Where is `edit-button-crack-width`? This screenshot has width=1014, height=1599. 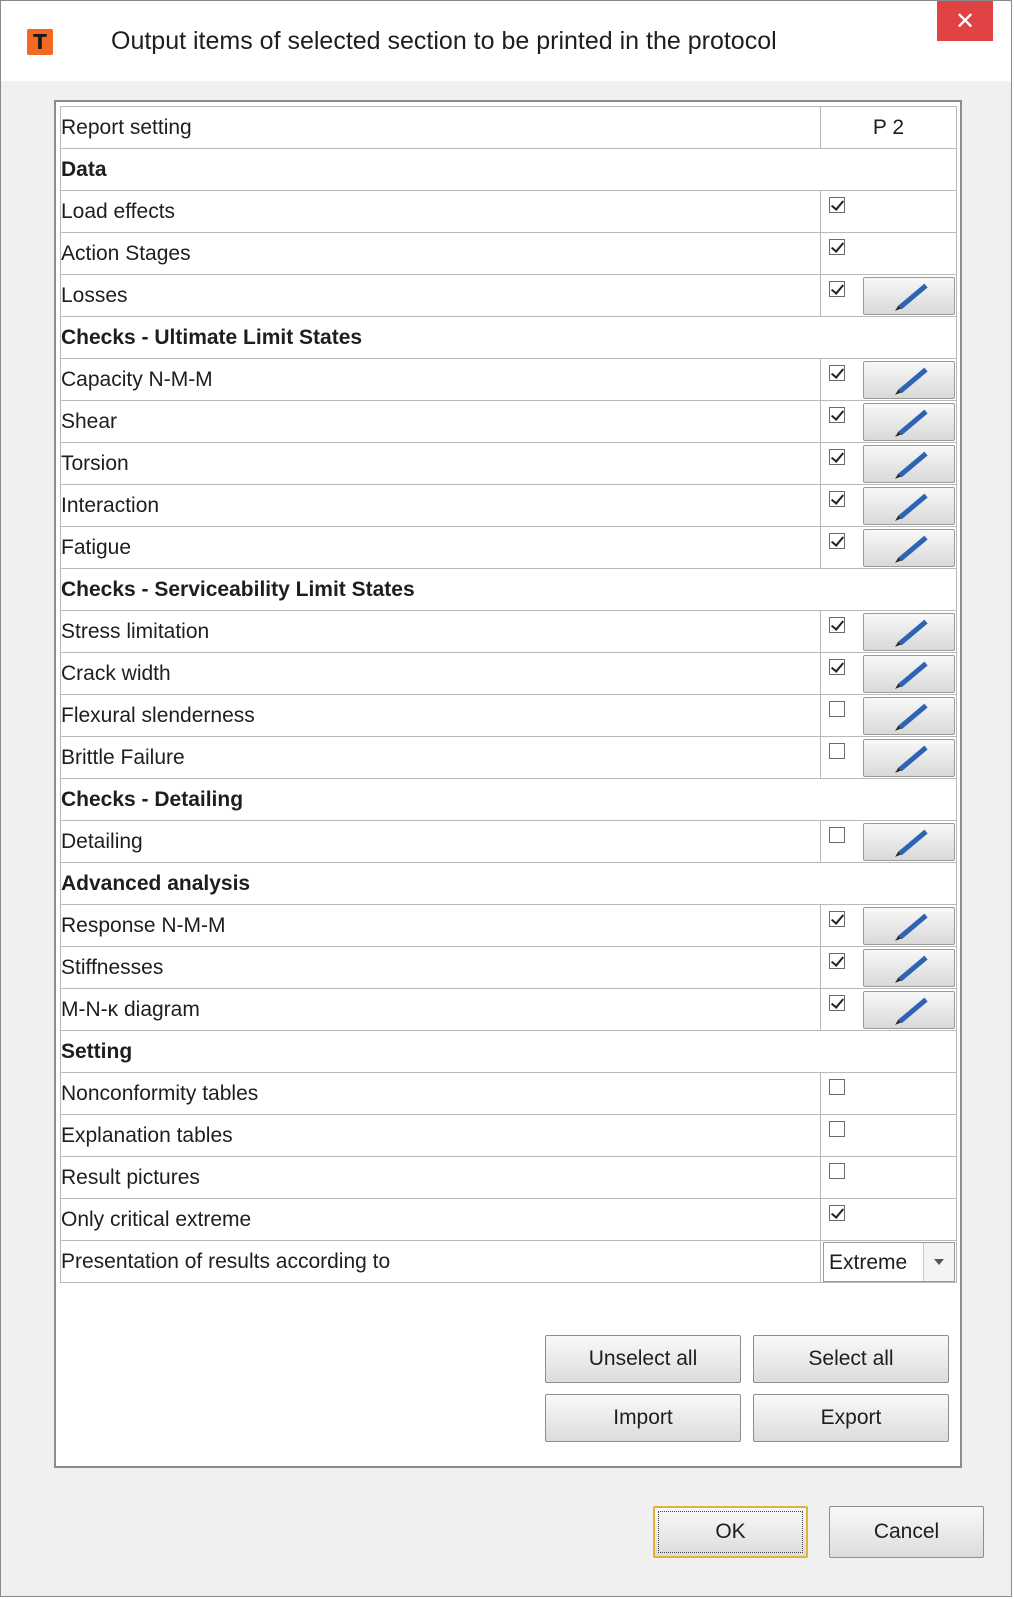 edit-button-crack-width is located at coordinates (909, 674).